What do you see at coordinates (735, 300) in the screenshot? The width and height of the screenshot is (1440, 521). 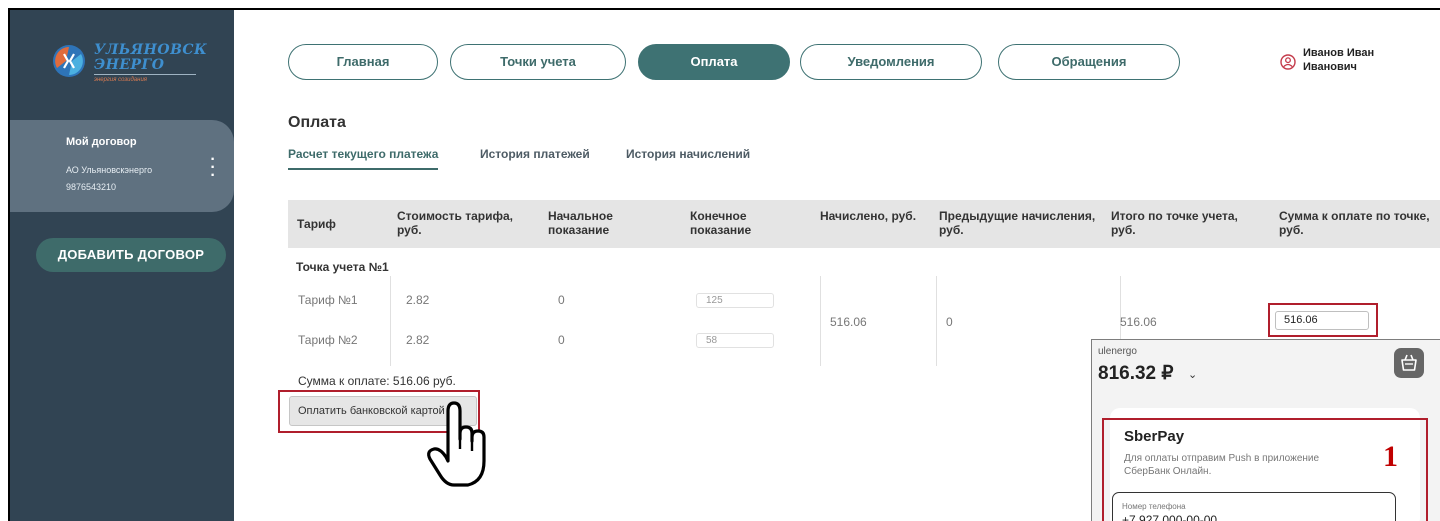 I see `row1-end-reading-input: 125` at bounding box center [735, 300].